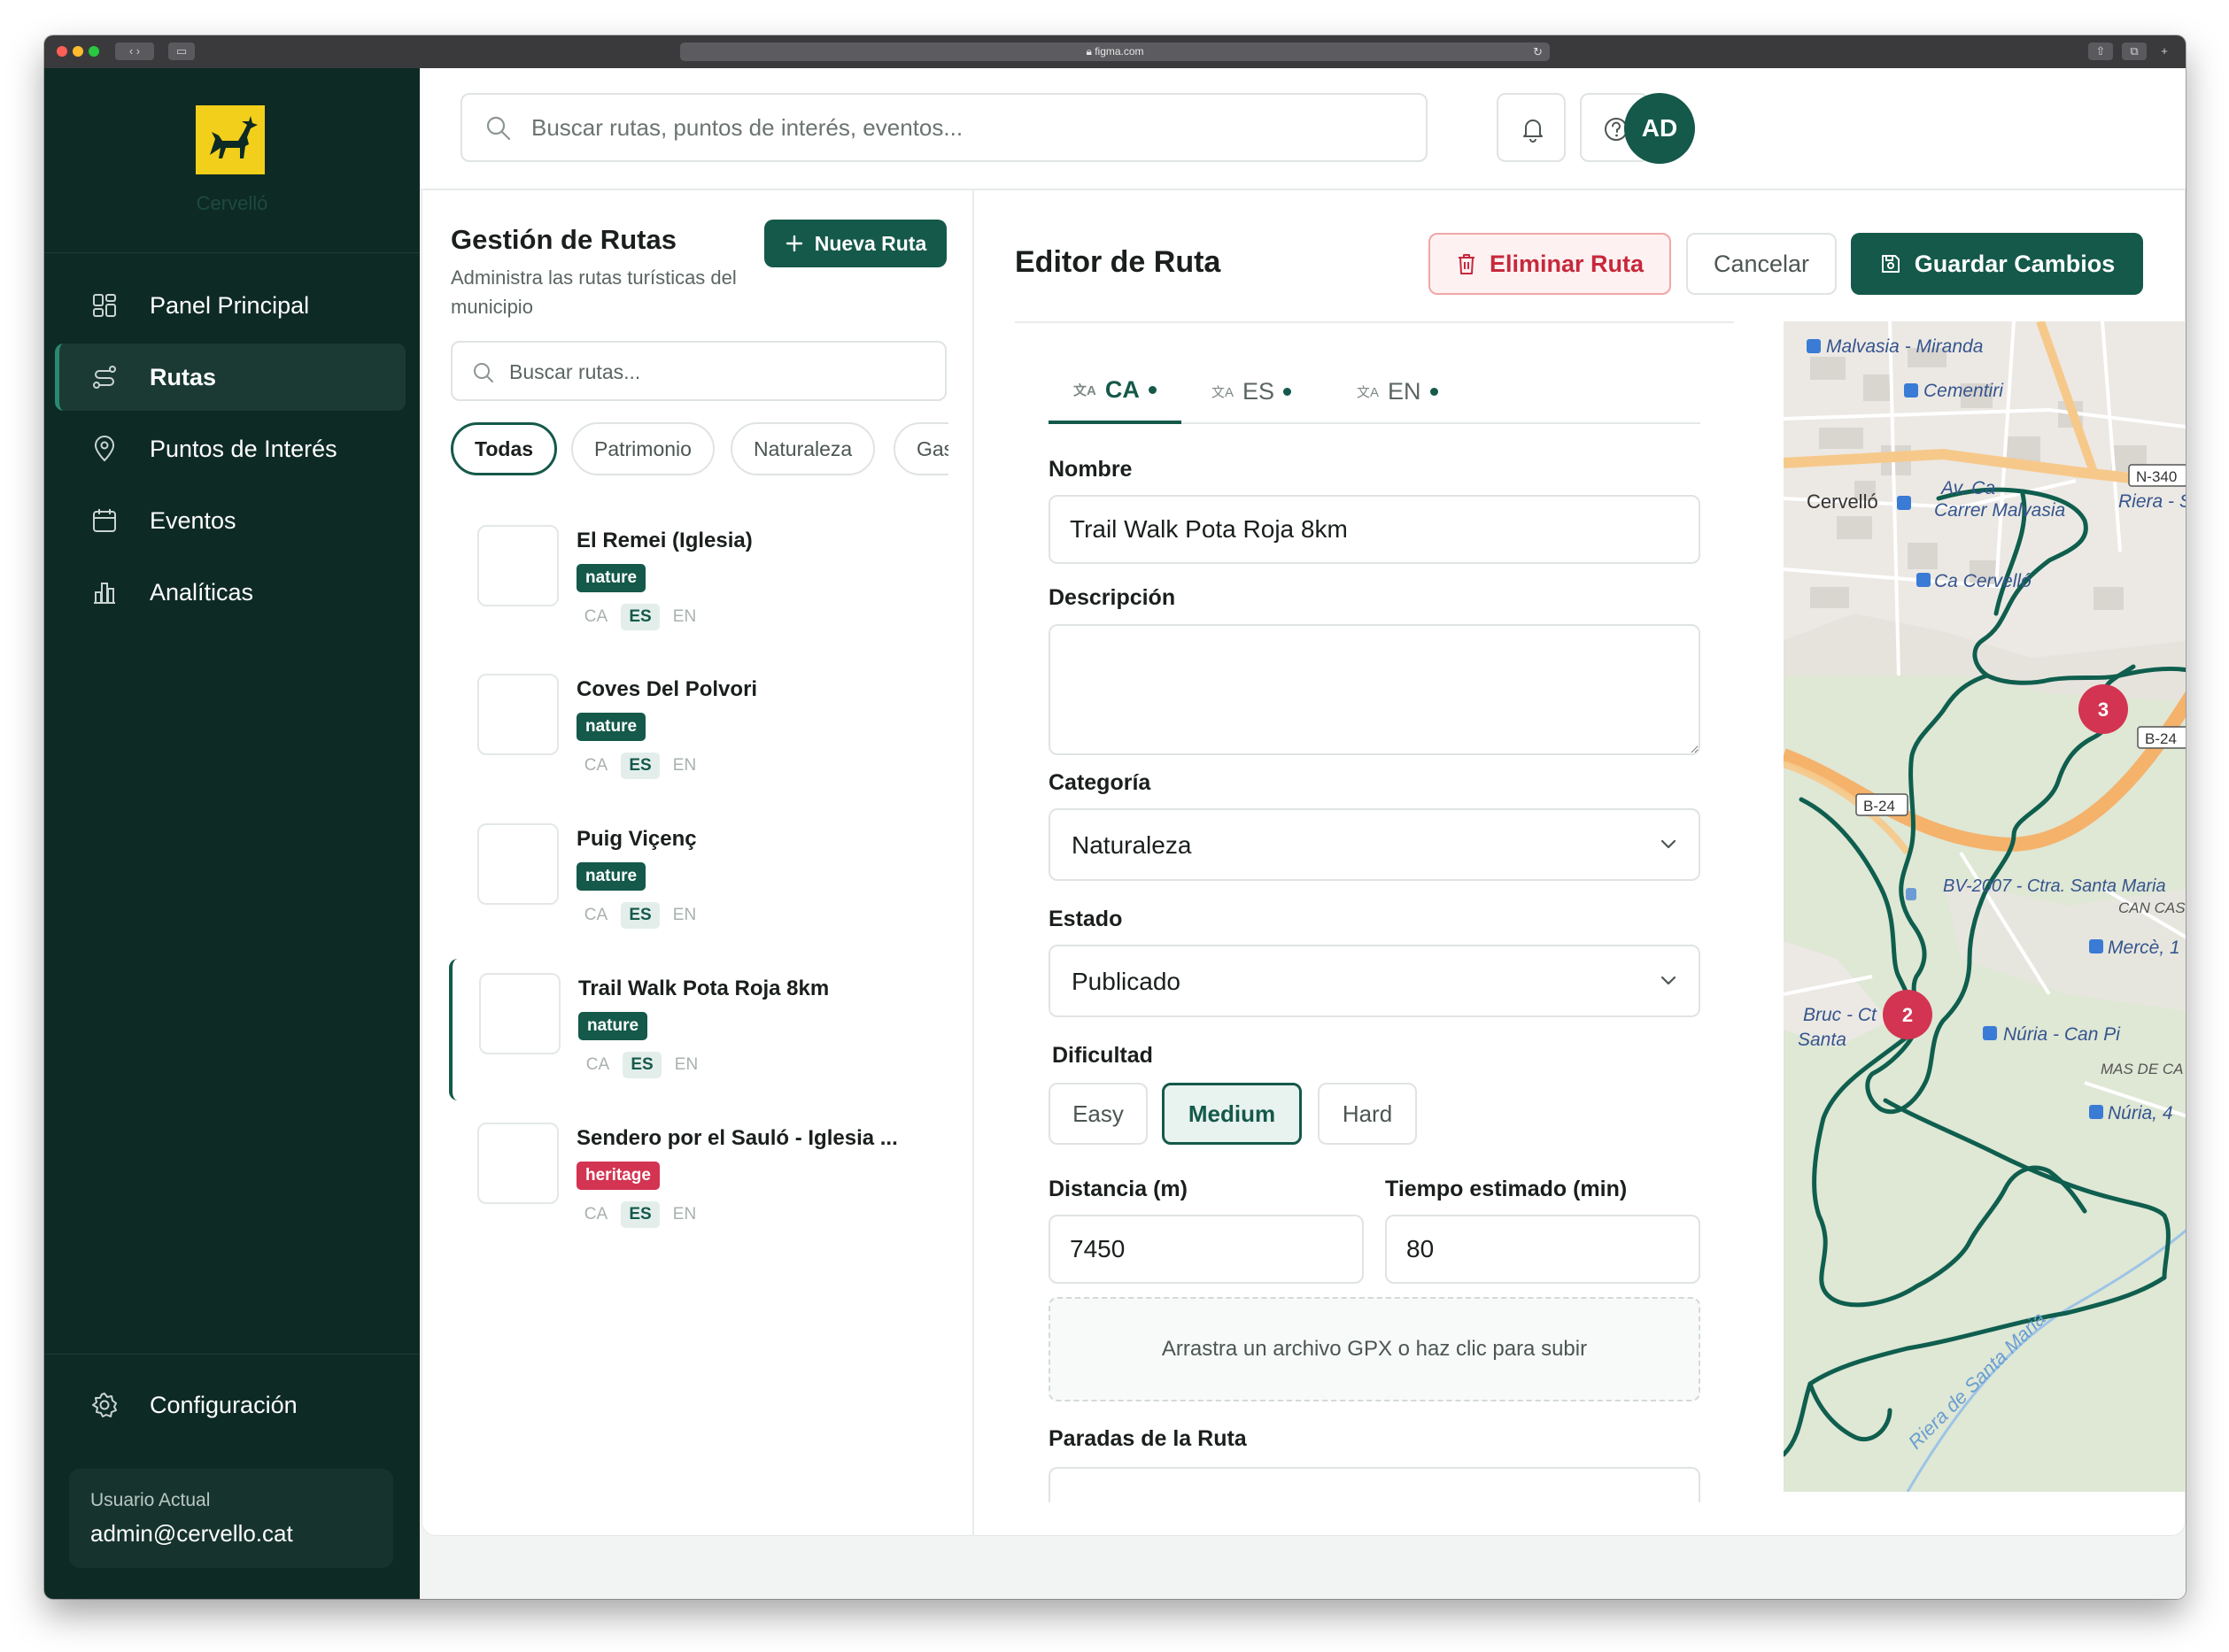  What do you see at coordinates (2134, 51) in the screenshot?
I see `tabs-icon: ⧉` at bounding box center [2134, 51].